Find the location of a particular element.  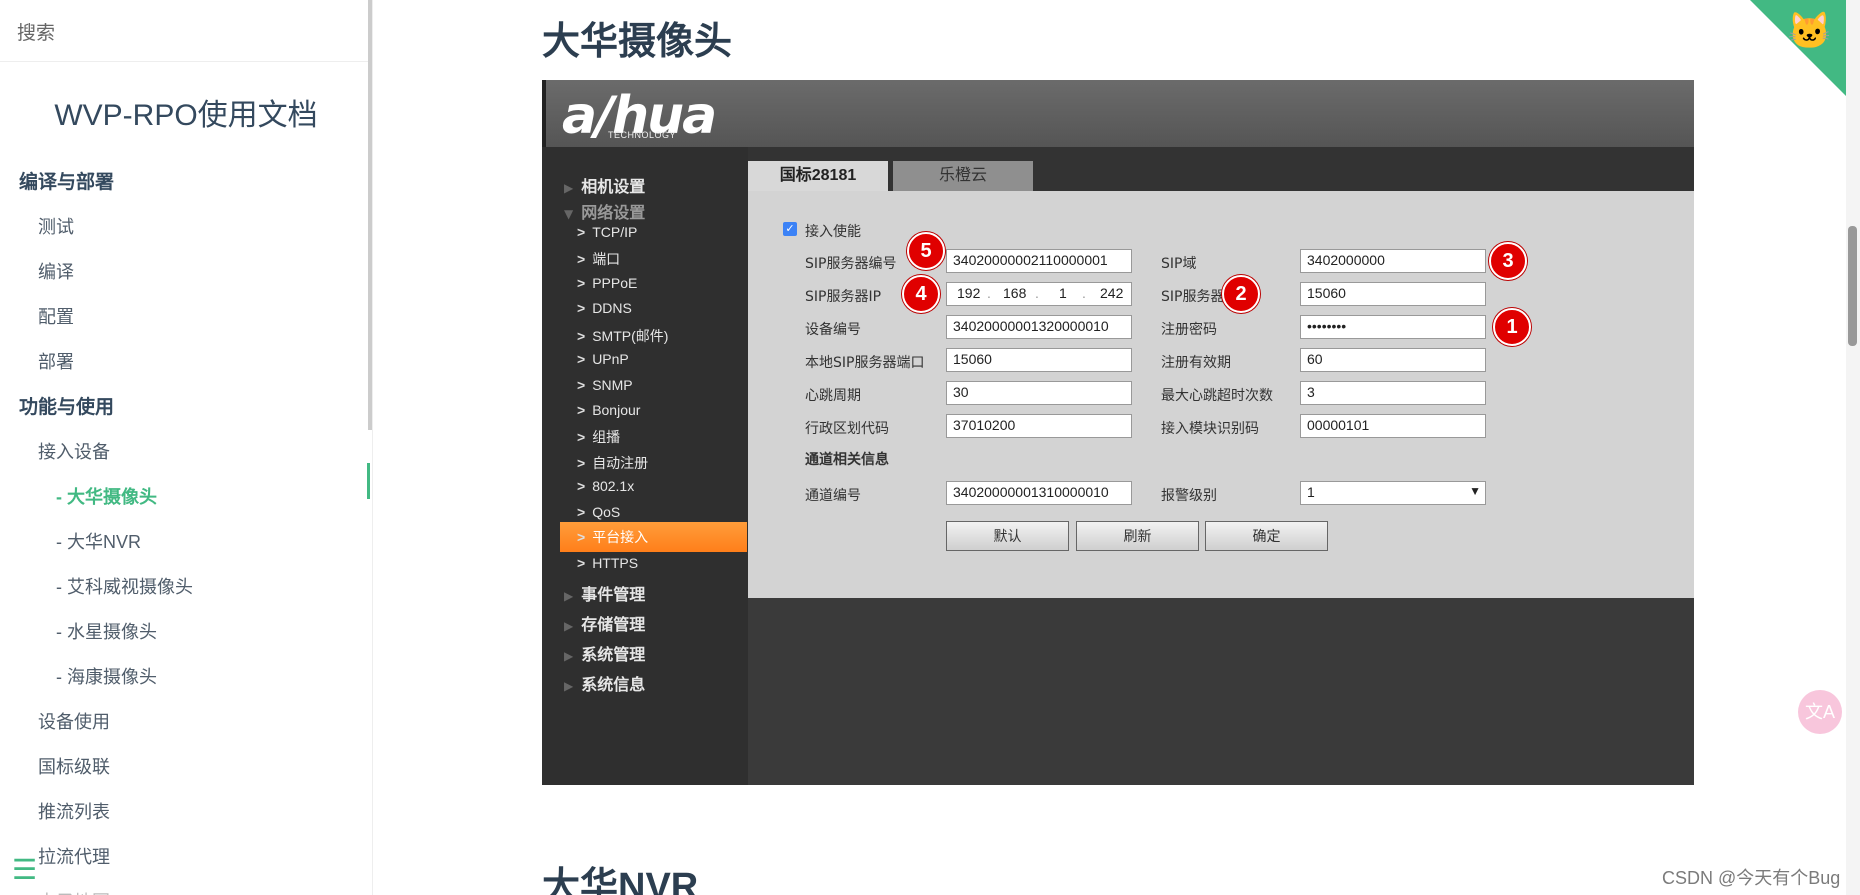

nav-item-test: 测试 is located at coordinates (186, 227).